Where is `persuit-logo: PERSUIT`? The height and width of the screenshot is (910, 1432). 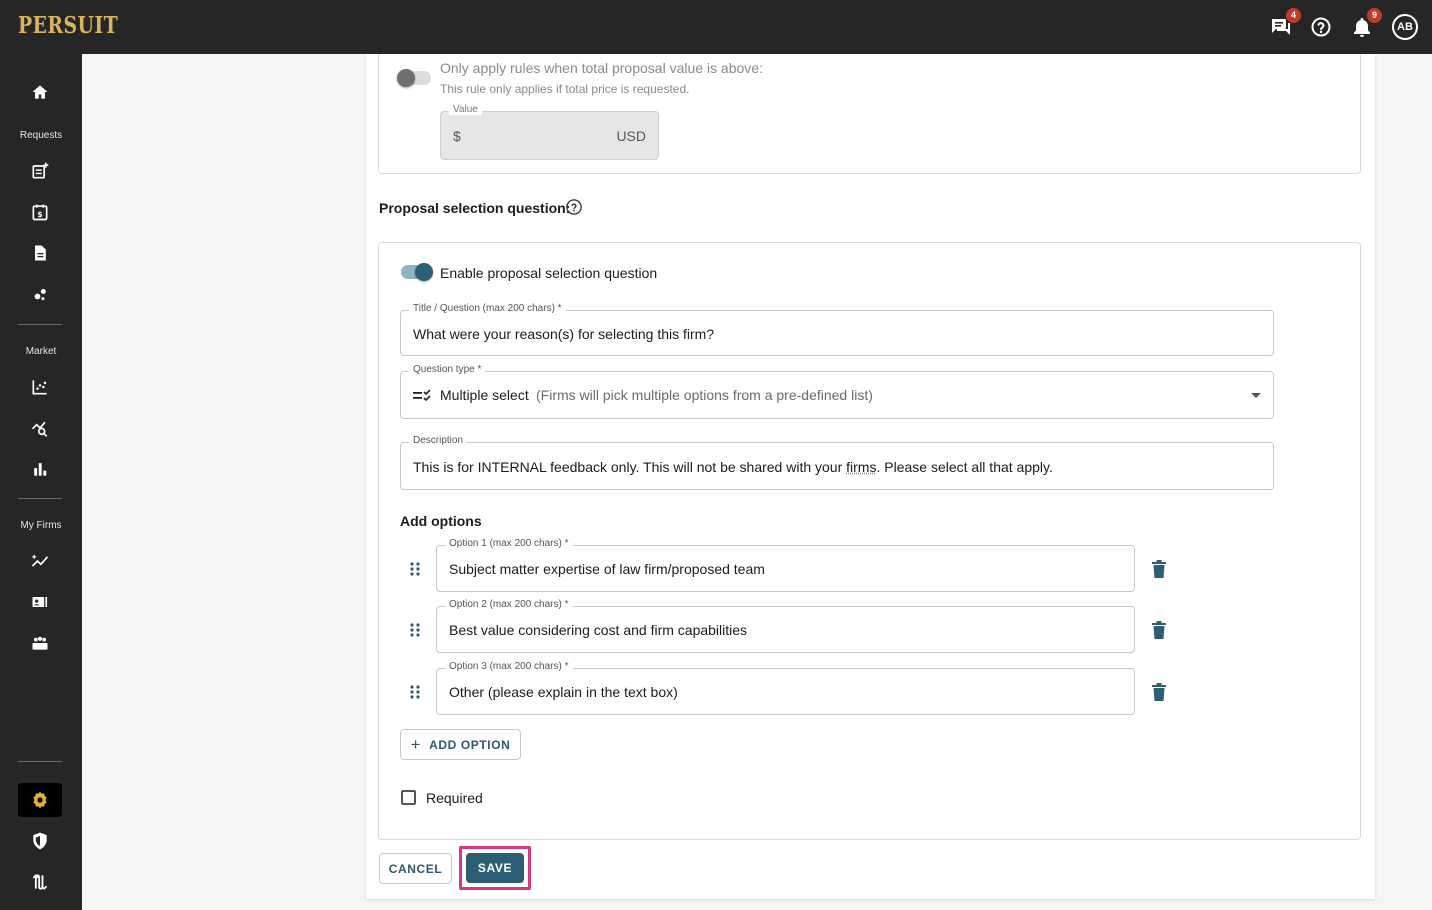
persuit-logo: PERSUIT is located at coordinates (68, 25).